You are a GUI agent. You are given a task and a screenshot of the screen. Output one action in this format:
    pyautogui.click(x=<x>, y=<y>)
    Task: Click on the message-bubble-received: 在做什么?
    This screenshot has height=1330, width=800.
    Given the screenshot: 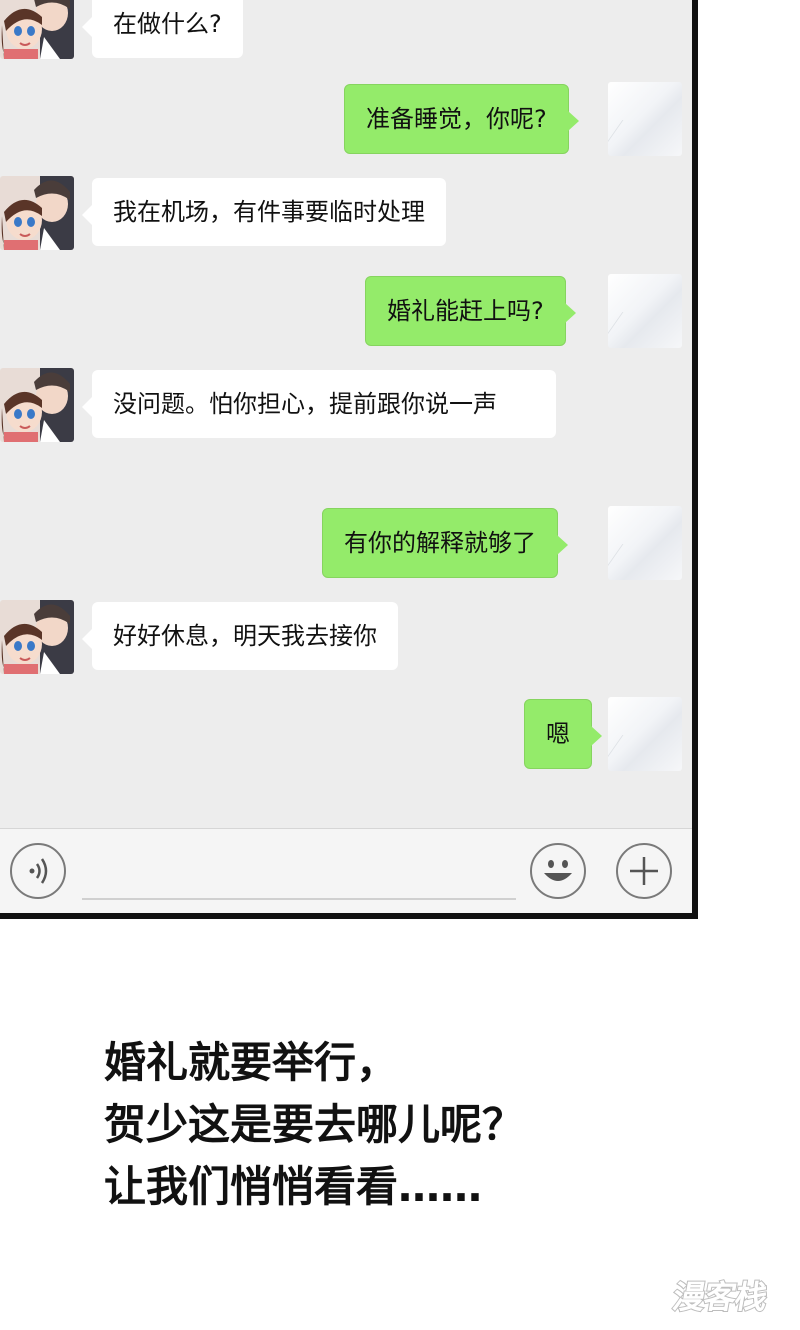 What is the action you would take?
    pyautogui.click(x=162, y=29)
    